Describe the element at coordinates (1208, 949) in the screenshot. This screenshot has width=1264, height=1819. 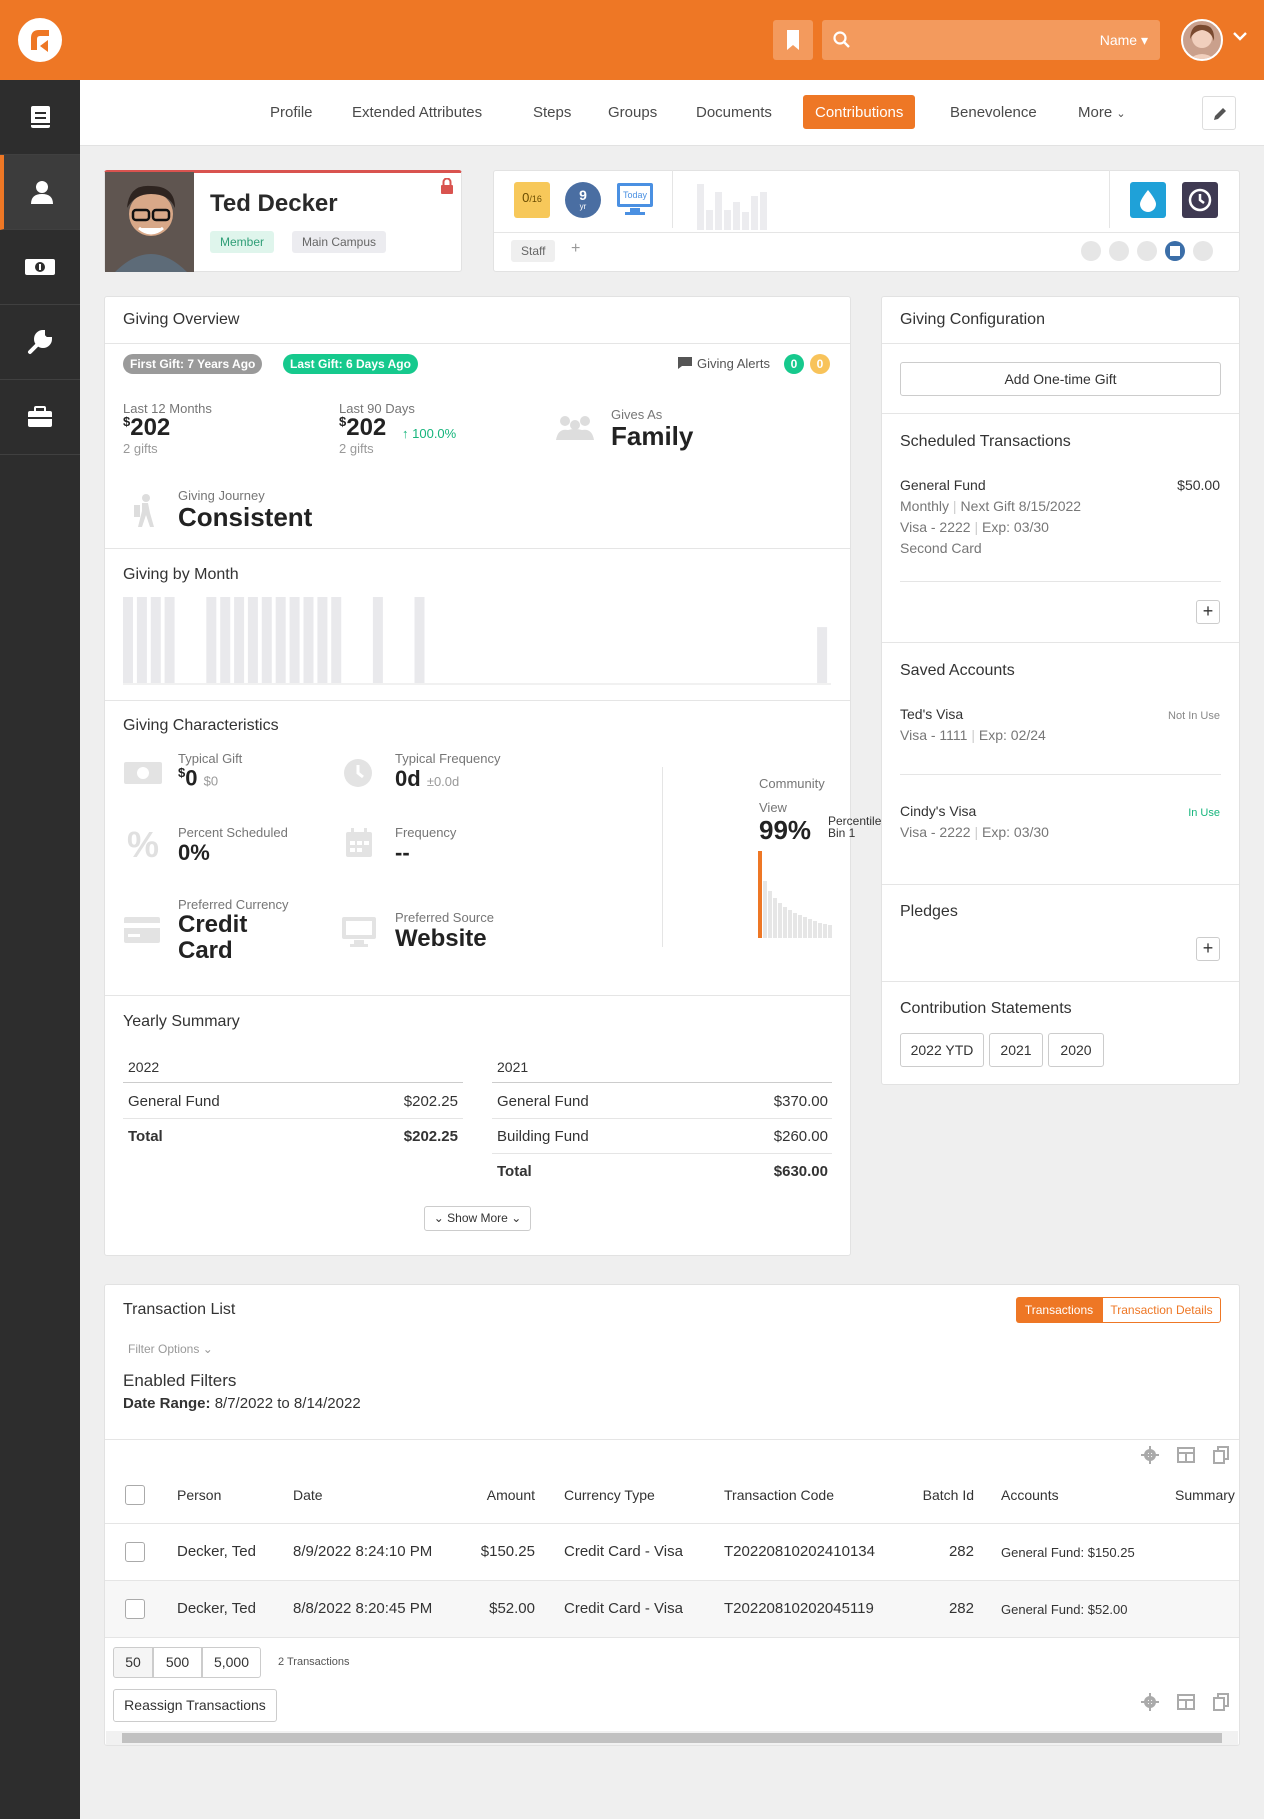
I see `add-pledge-button: +` at that location.